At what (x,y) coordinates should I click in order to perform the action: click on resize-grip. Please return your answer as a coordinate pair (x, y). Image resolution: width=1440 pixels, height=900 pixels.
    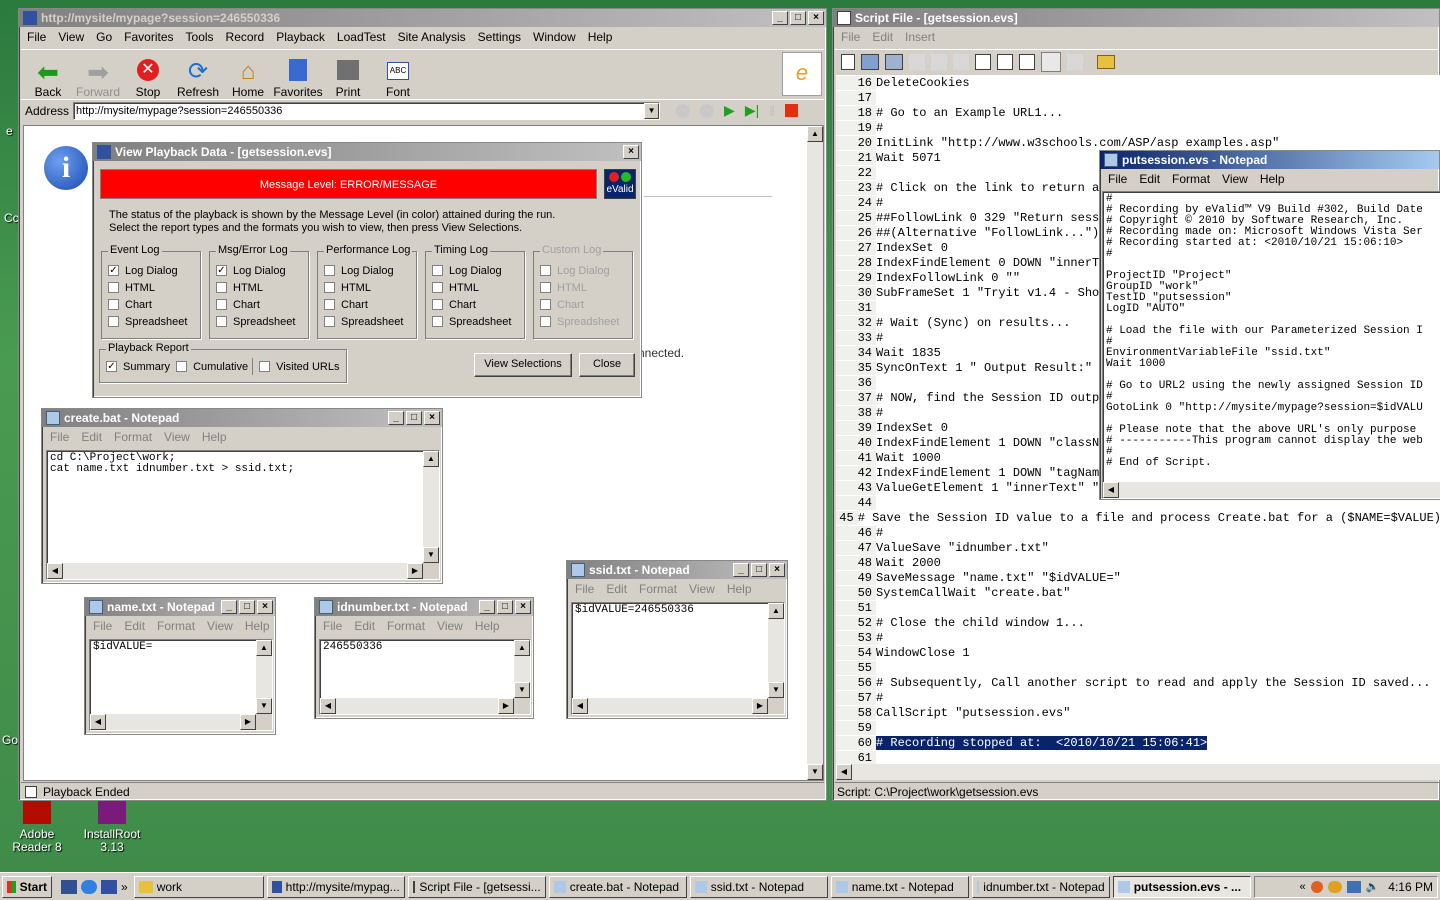
    Looking at the image, I should click on (264, 722).